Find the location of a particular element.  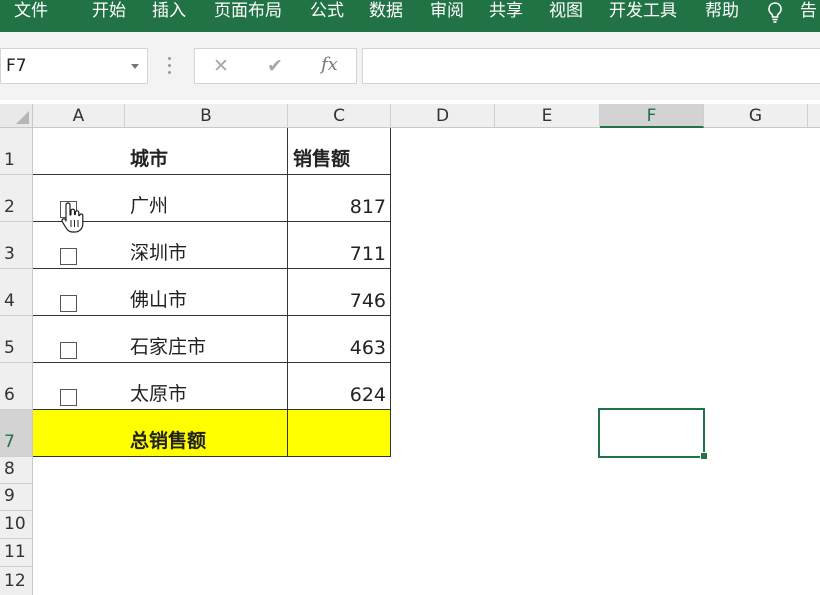

city-name: 广州 is located at coordinates (149, 206).